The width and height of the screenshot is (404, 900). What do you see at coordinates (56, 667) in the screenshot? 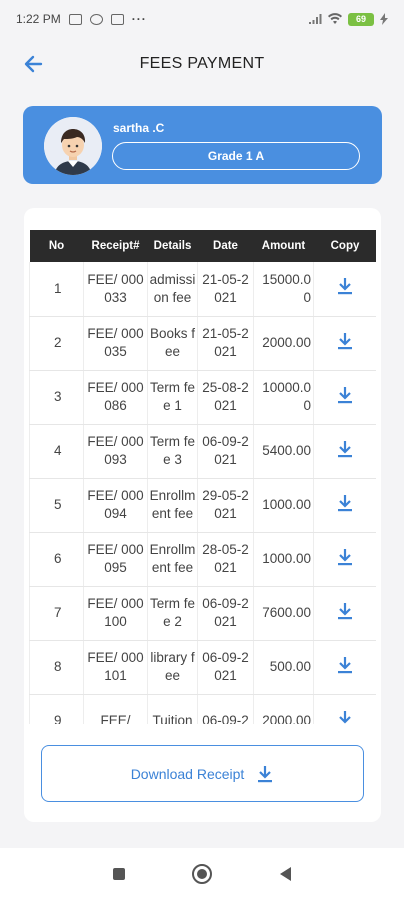
I see `cell-no: 8` at bounding box center [56, 667].